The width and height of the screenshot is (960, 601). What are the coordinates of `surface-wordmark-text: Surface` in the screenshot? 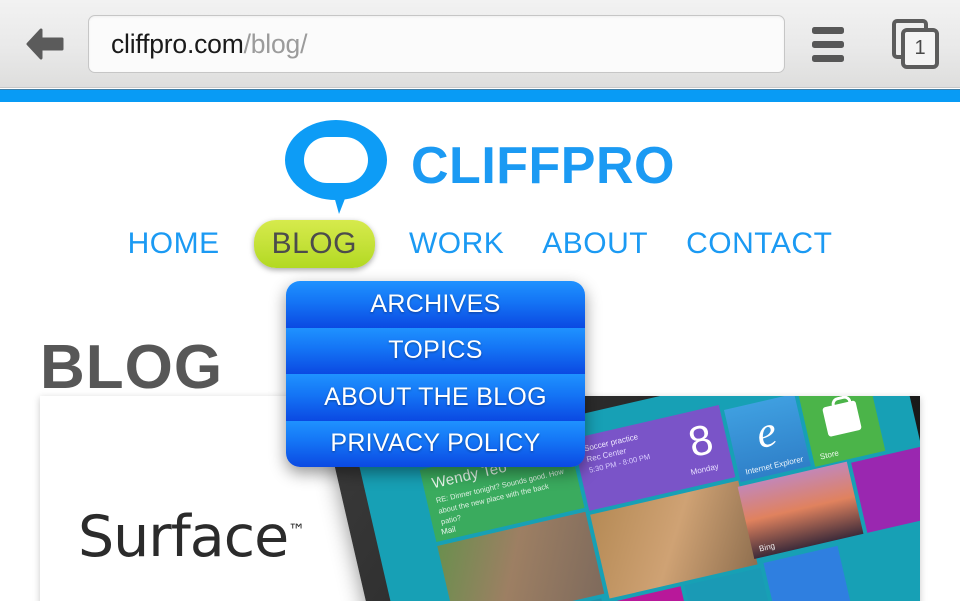 It's located at (183, 537).